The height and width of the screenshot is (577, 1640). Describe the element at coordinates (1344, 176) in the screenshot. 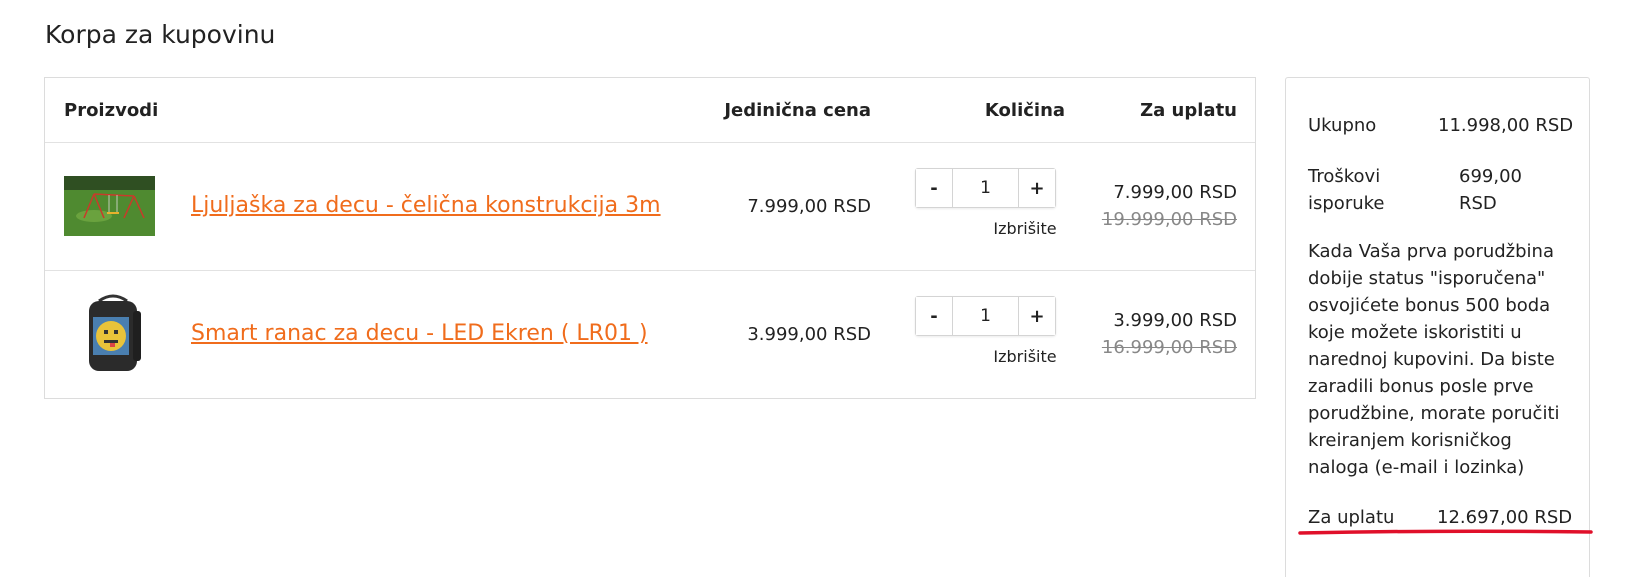

I see `shipping-label: Troškovi` at that location.